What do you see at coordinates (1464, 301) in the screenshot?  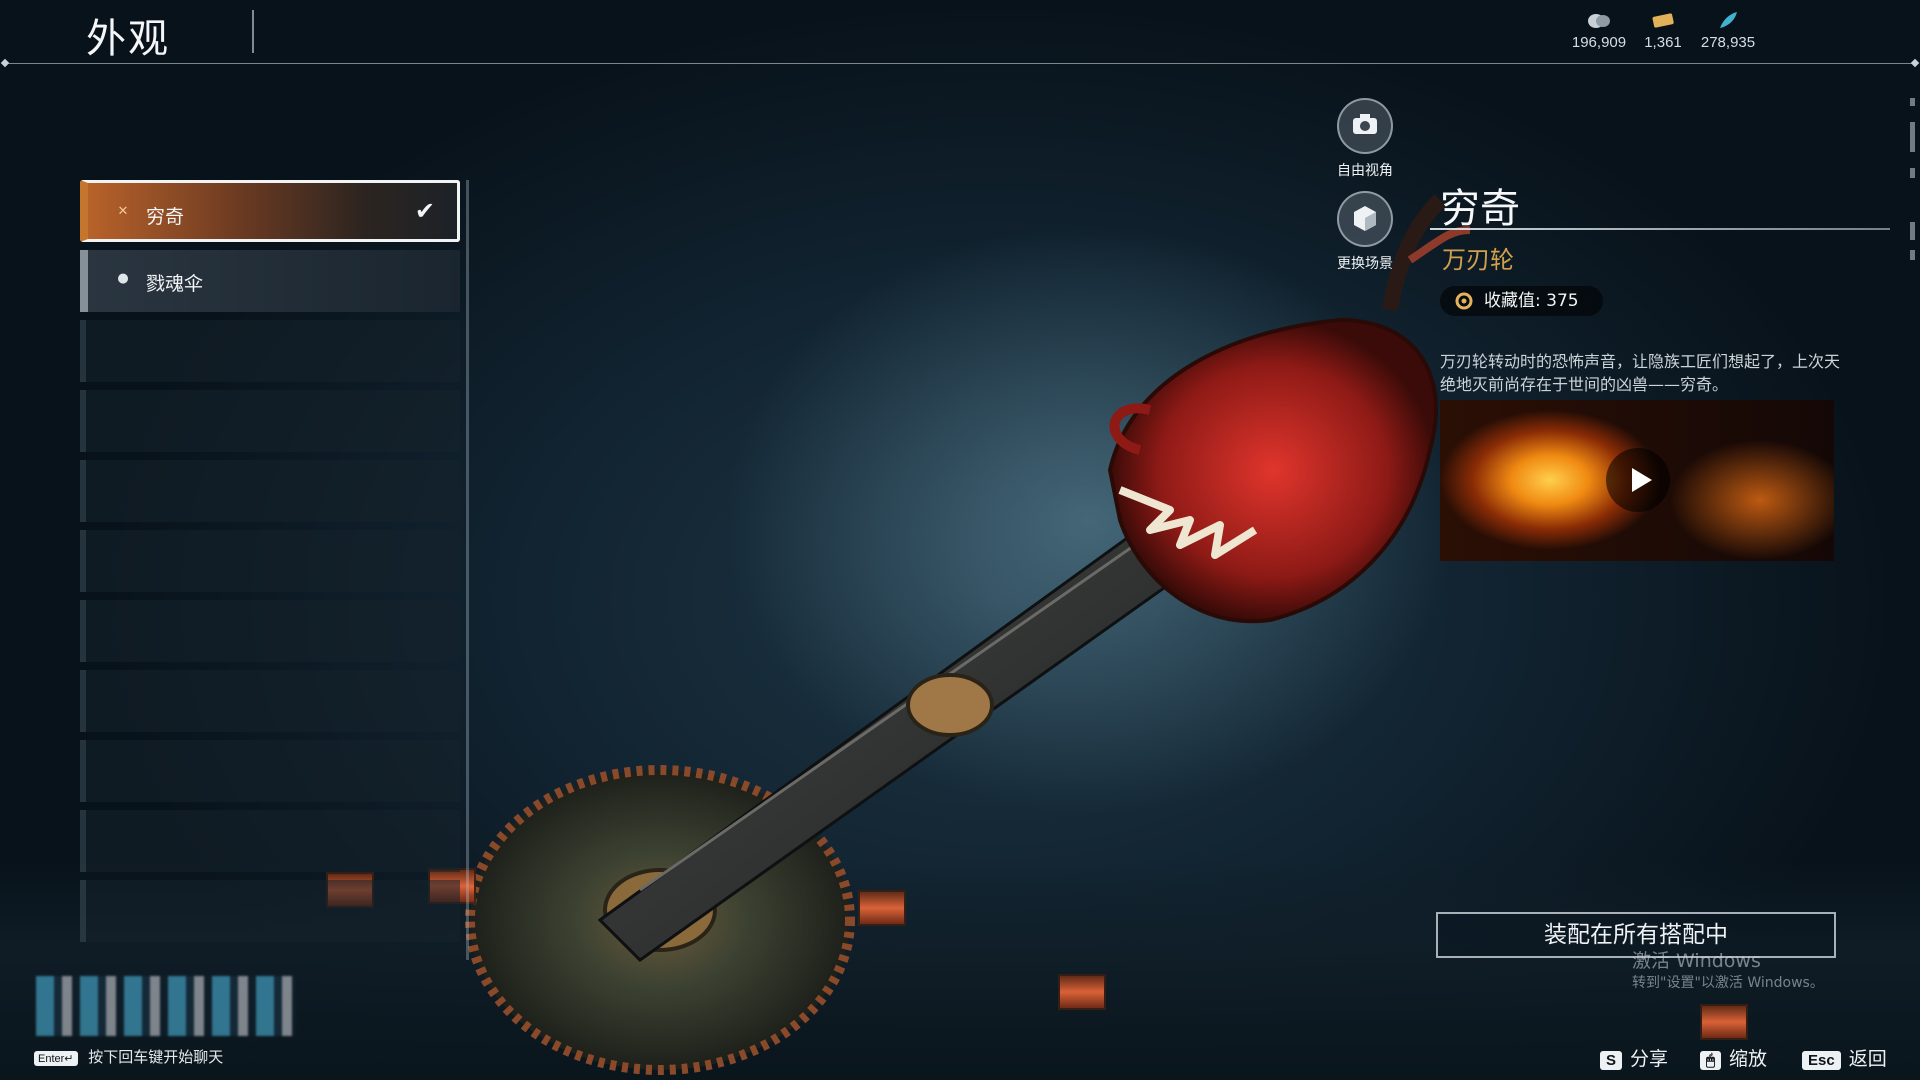 I see `collection-icon` at bounding box center [1464, 301].